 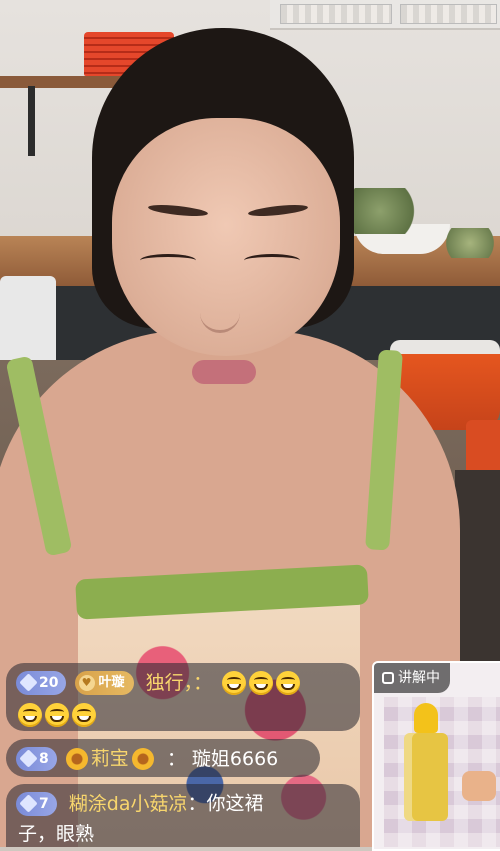 I want to click on live-comment: 7 糊涂da小菇凉：你这裙 子，眼熟, so click(x=183, y=815).